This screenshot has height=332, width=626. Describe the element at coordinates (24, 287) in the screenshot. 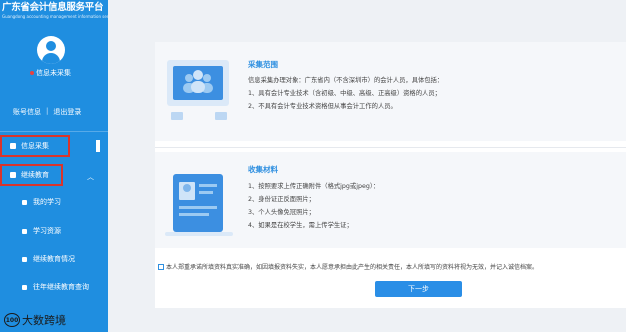

I see `history-icon` at that location.